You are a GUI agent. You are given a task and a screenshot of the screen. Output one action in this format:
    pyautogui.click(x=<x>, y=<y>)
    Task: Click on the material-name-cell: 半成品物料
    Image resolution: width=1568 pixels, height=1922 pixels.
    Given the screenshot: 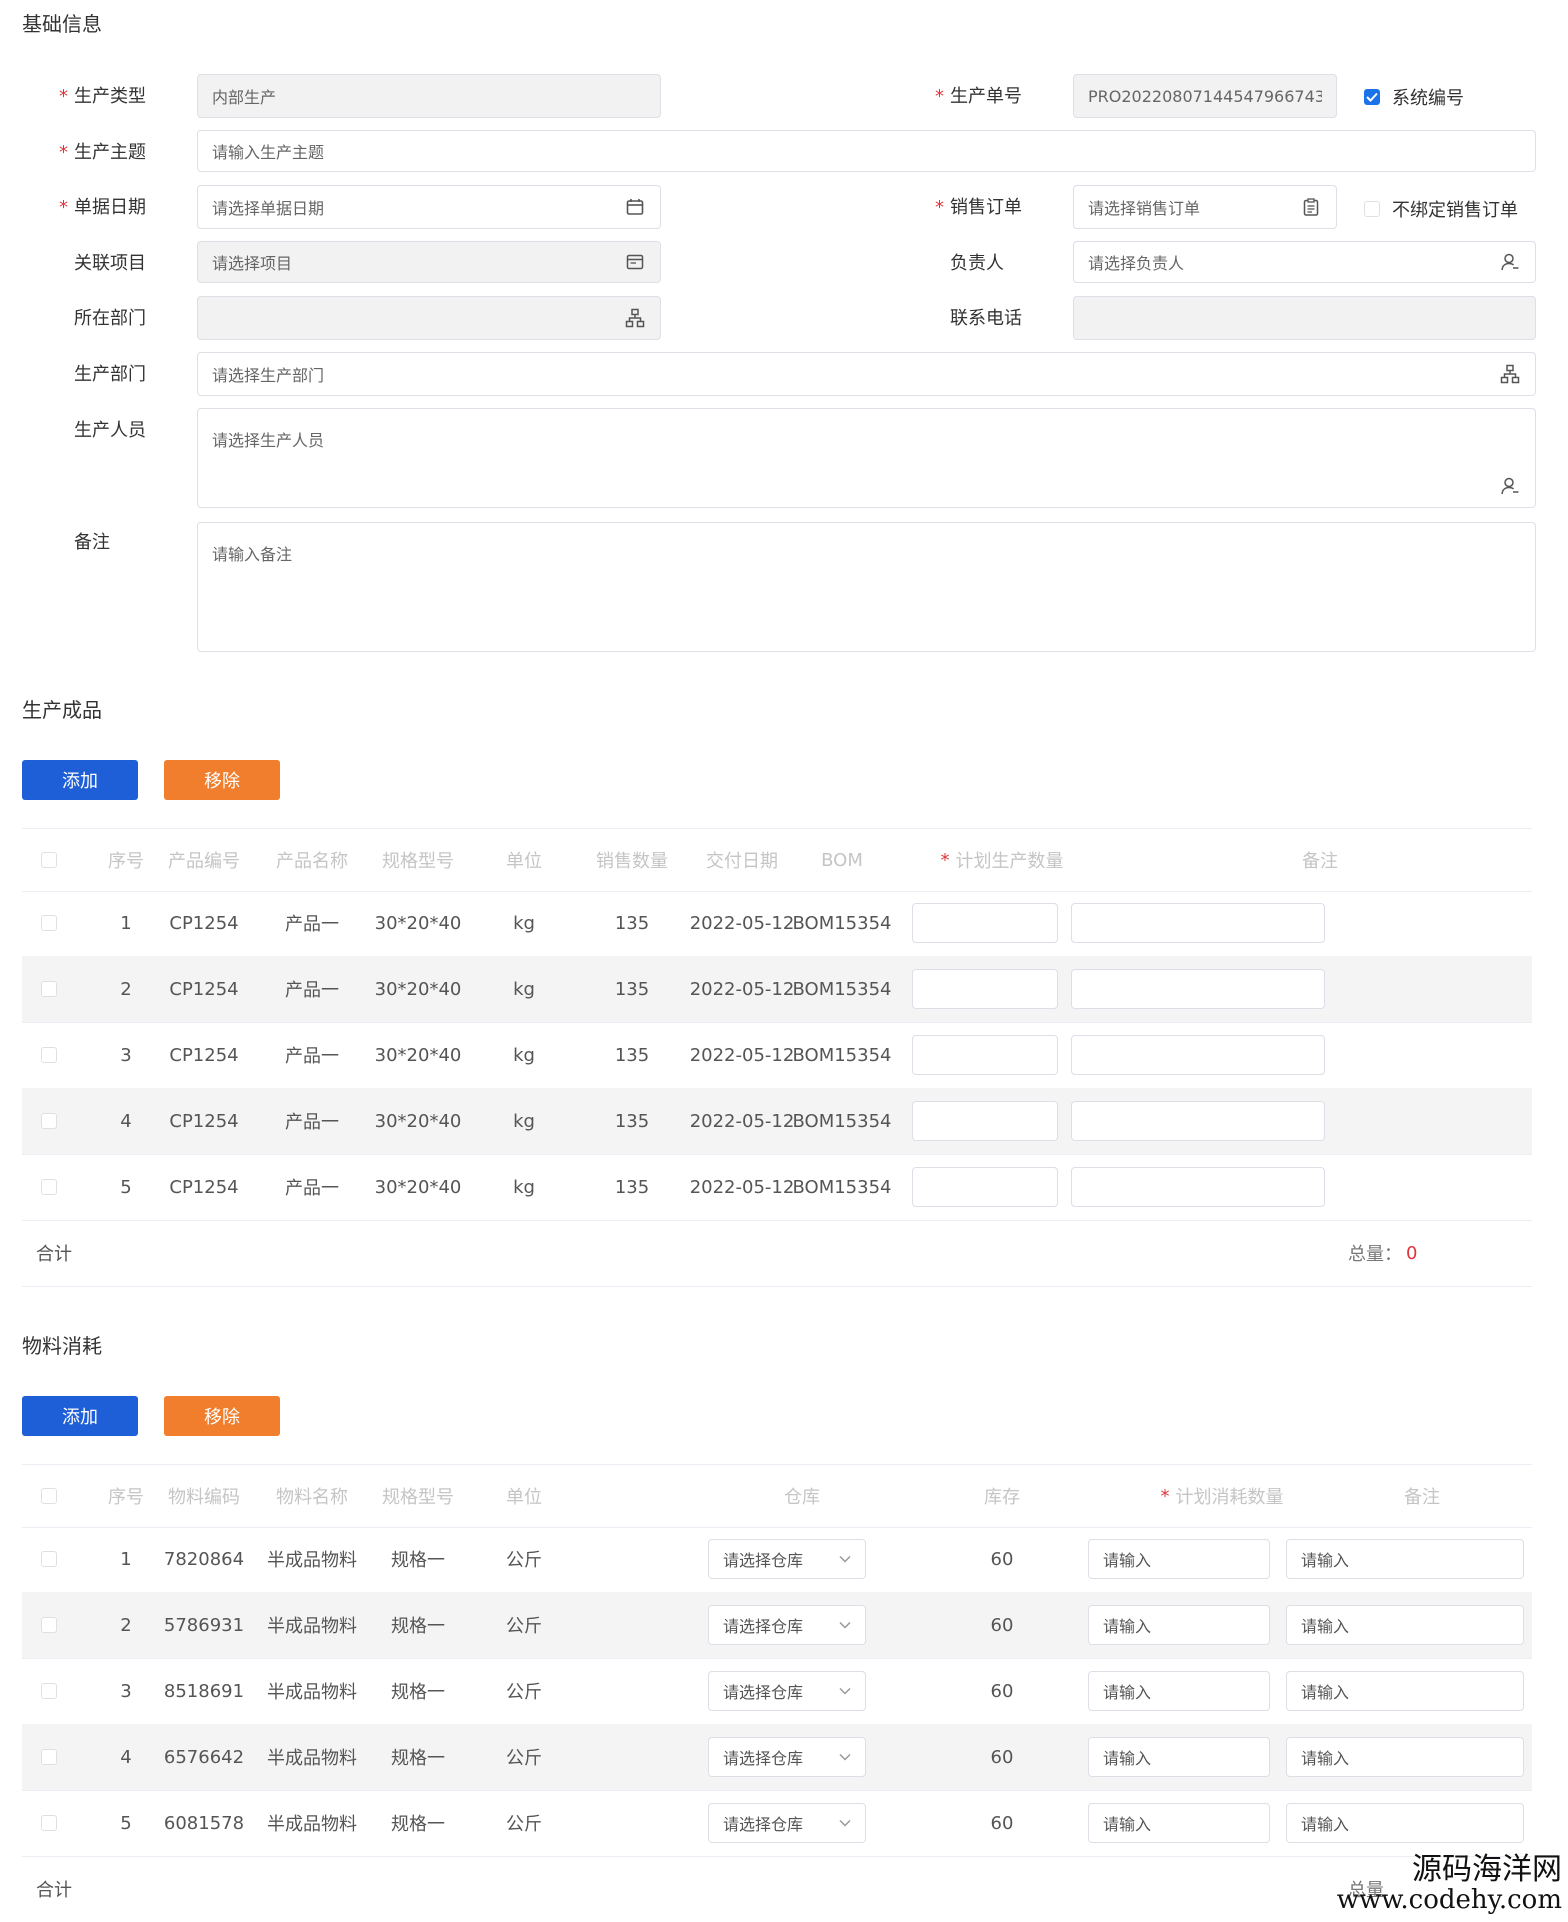 What is the action you would take?
    pyautogui.click(x=312, y=1692)
    